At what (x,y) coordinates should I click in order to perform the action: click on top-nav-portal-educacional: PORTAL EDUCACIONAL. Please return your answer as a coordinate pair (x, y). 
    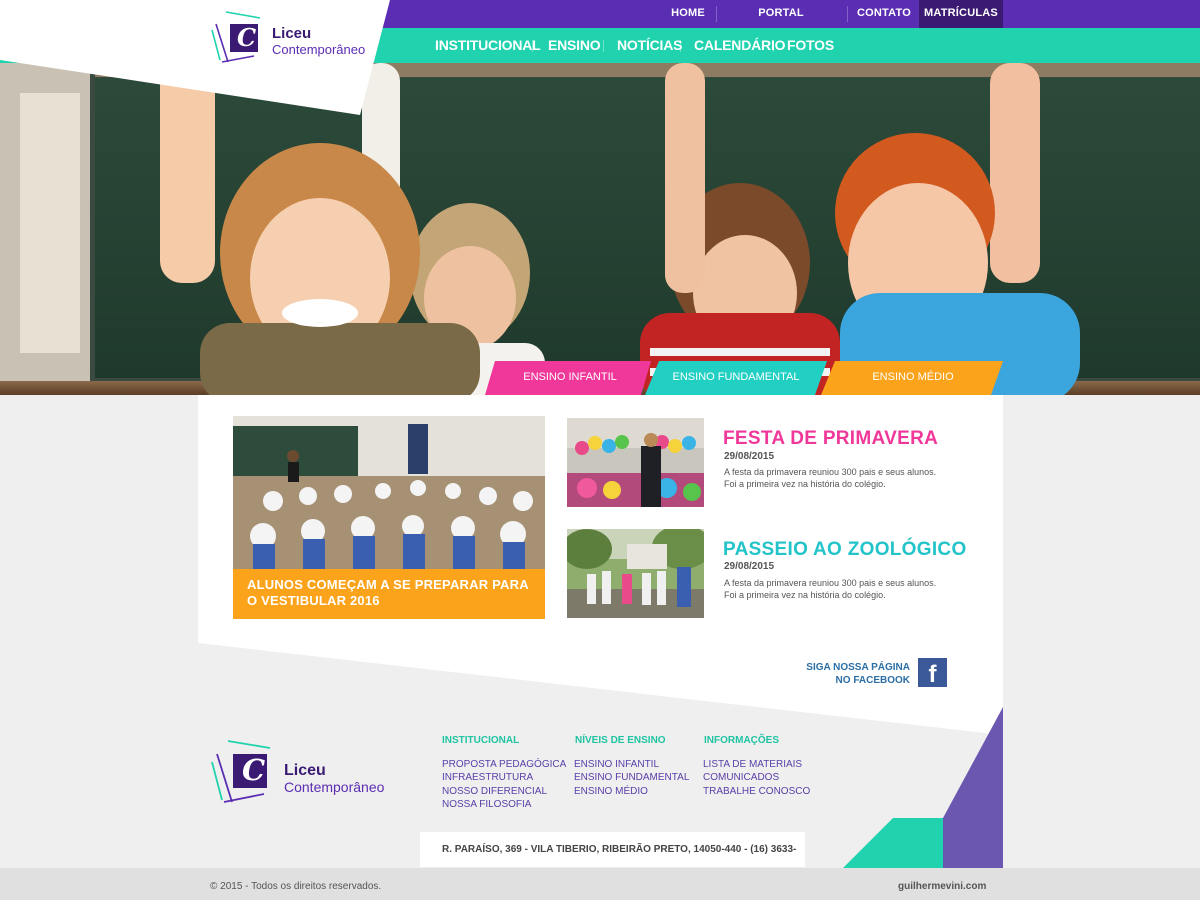
    Looking at the image, I should click on (781, 23).